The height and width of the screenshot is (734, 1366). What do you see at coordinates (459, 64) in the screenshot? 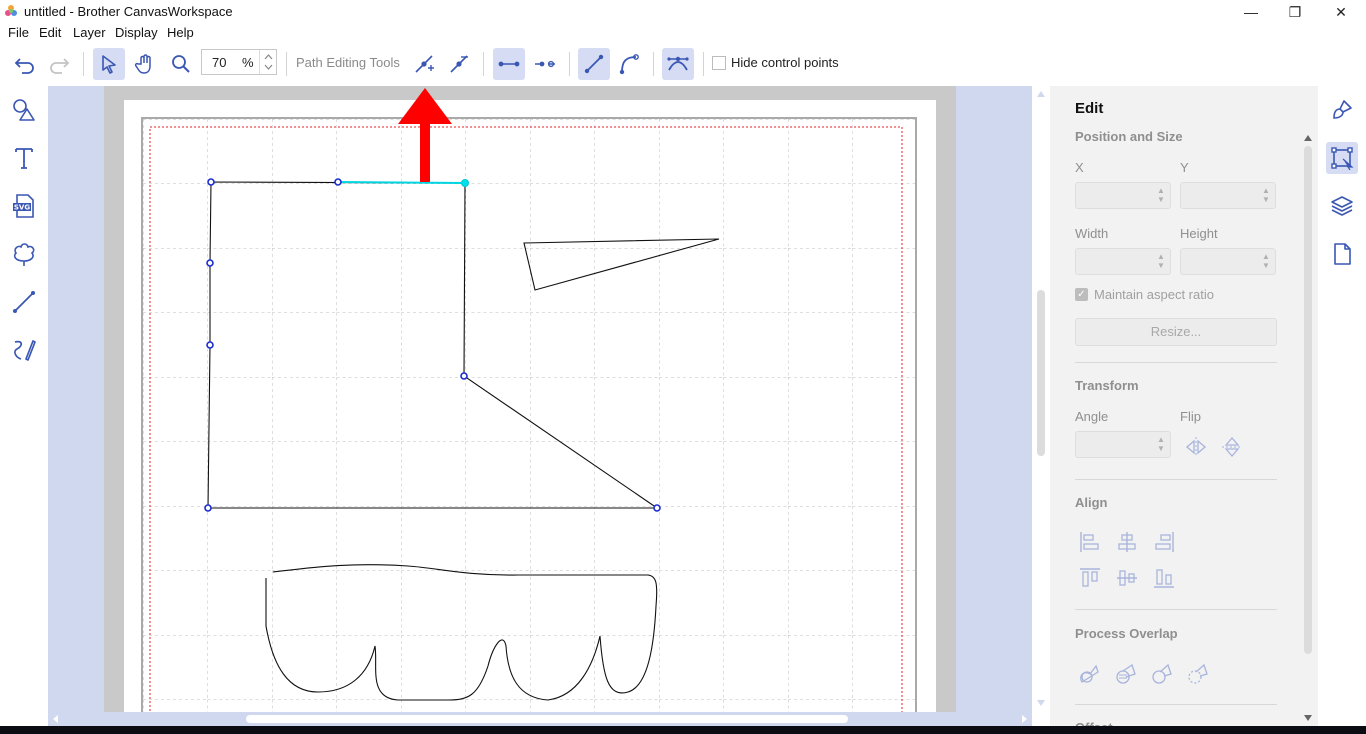
I see `delete-node-button` at bounding box center [459, 64].